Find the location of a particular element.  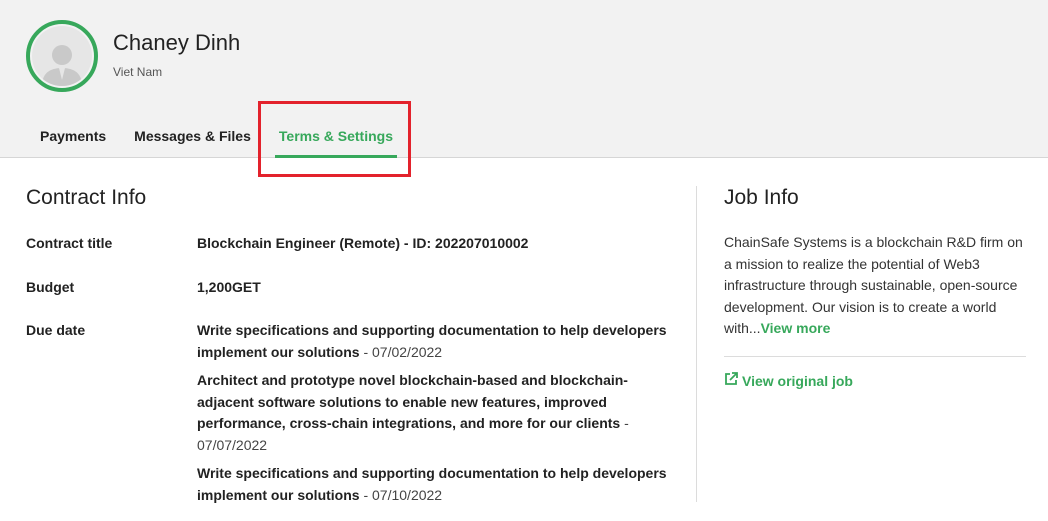

due-date-label: Due date is located at coordinates (56, 330).